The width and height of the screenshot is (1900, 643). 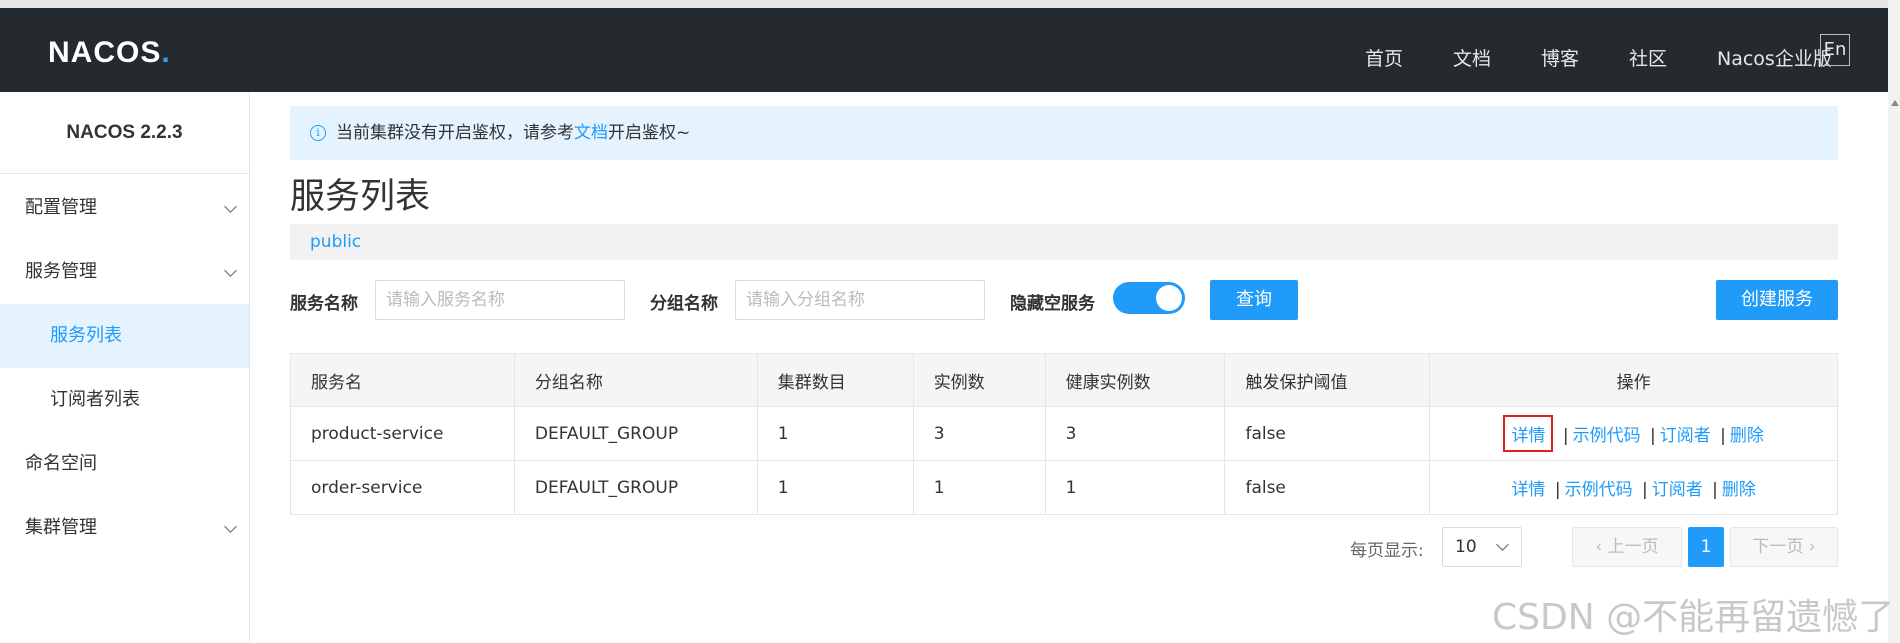 I want to click on create-service-button: 创建服务, so click(x=1777, y=300).